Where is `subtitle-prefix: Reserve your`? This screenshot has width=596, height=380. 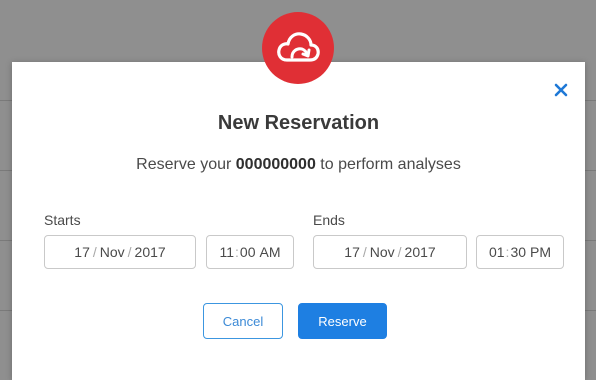 subtitle-prefix: Reserve your is located at coordinates (186, 164).